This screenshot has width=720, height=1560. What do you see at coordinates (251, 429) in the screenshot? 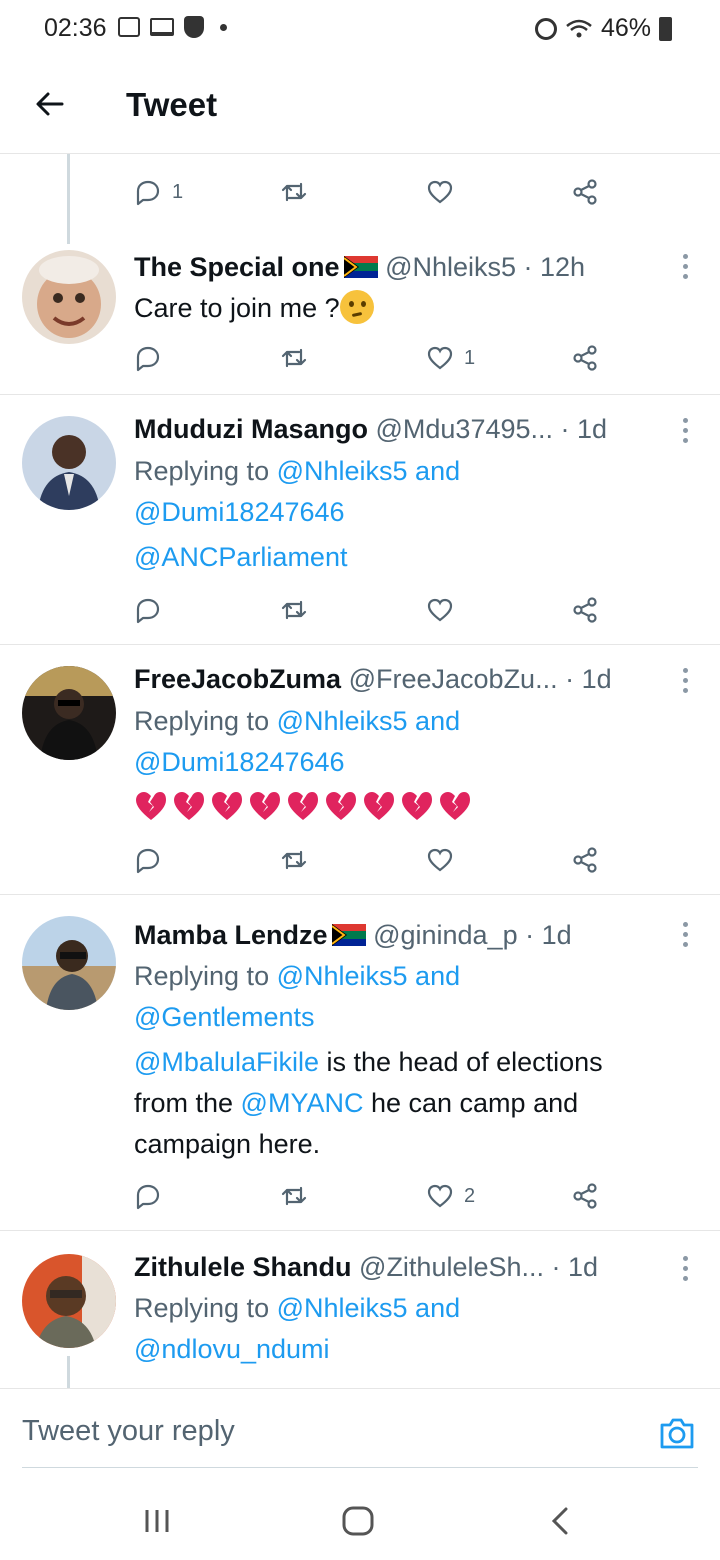
I see `display-name: Mduduzi Masango` at bounding box center [251, 429].